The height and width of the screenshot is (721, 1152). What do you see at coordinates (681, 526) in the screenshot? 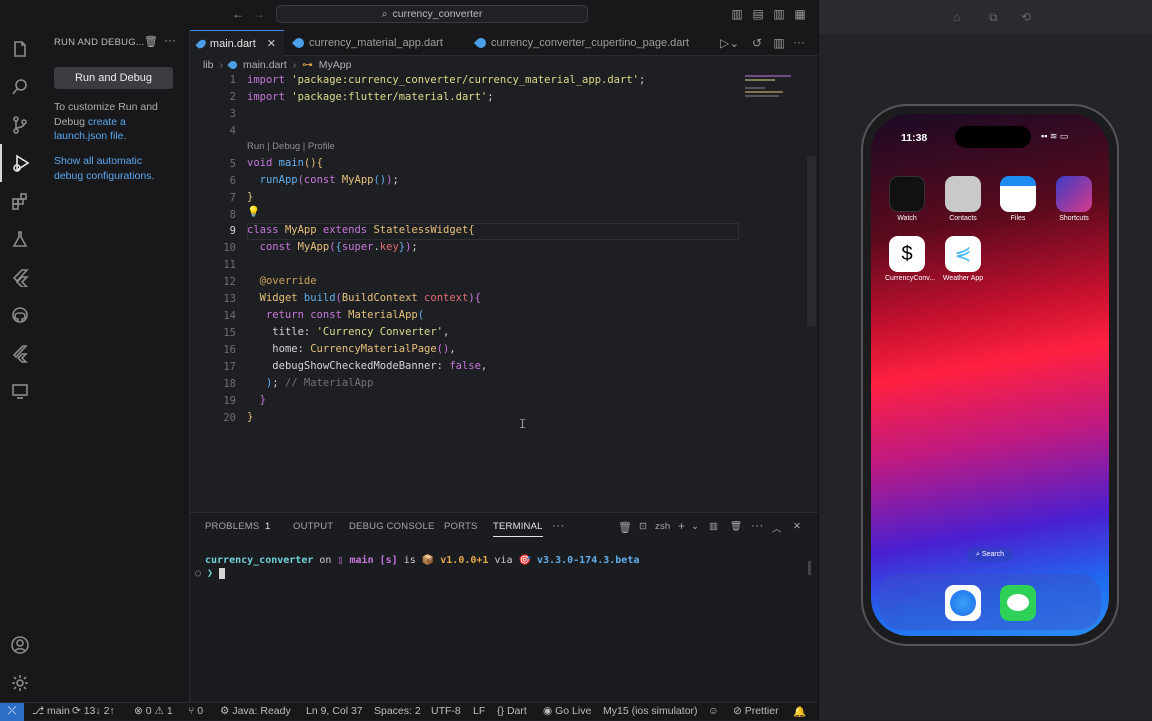
I see `new-terminal-plus-icon: +` at bounding box center [681, 526].